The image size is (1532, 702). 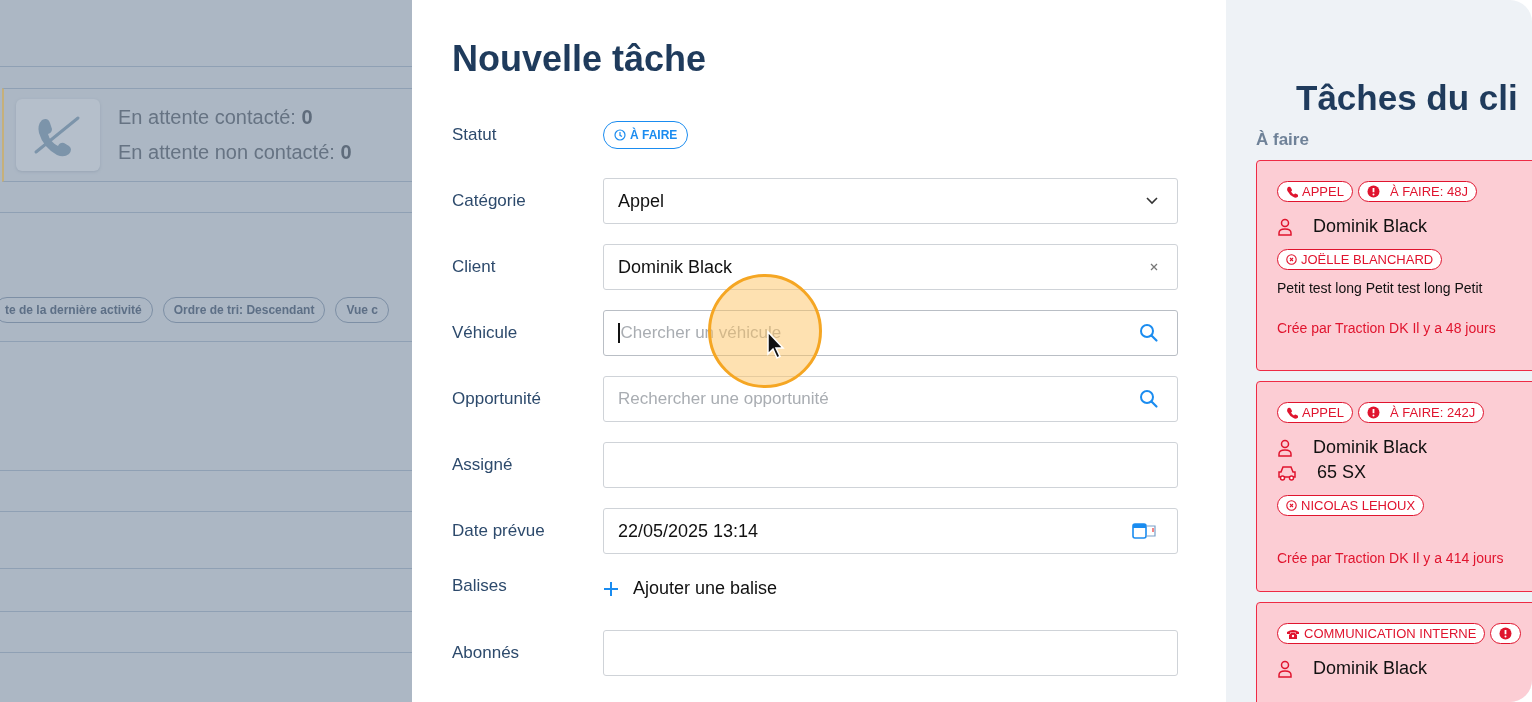 What do you see at coordinates (580, 59) in the screenshot?
I see `form-title: Nouvelle tâche` at bounding box center [580, 59].